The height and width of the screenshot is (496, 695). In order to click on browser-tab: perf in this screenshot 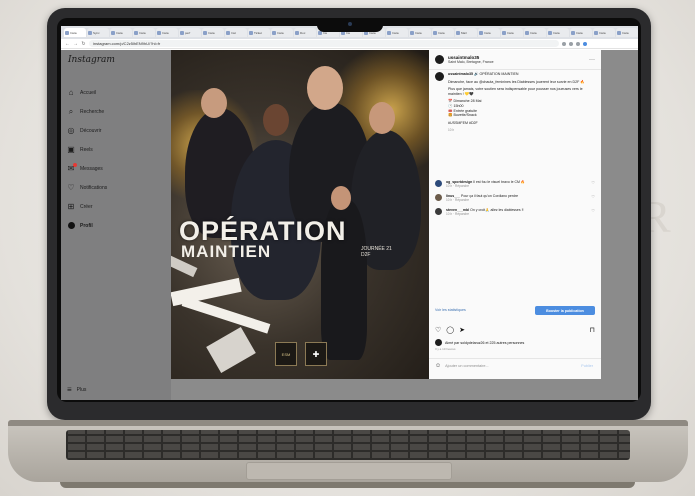, I will do `click(190, 32)`.